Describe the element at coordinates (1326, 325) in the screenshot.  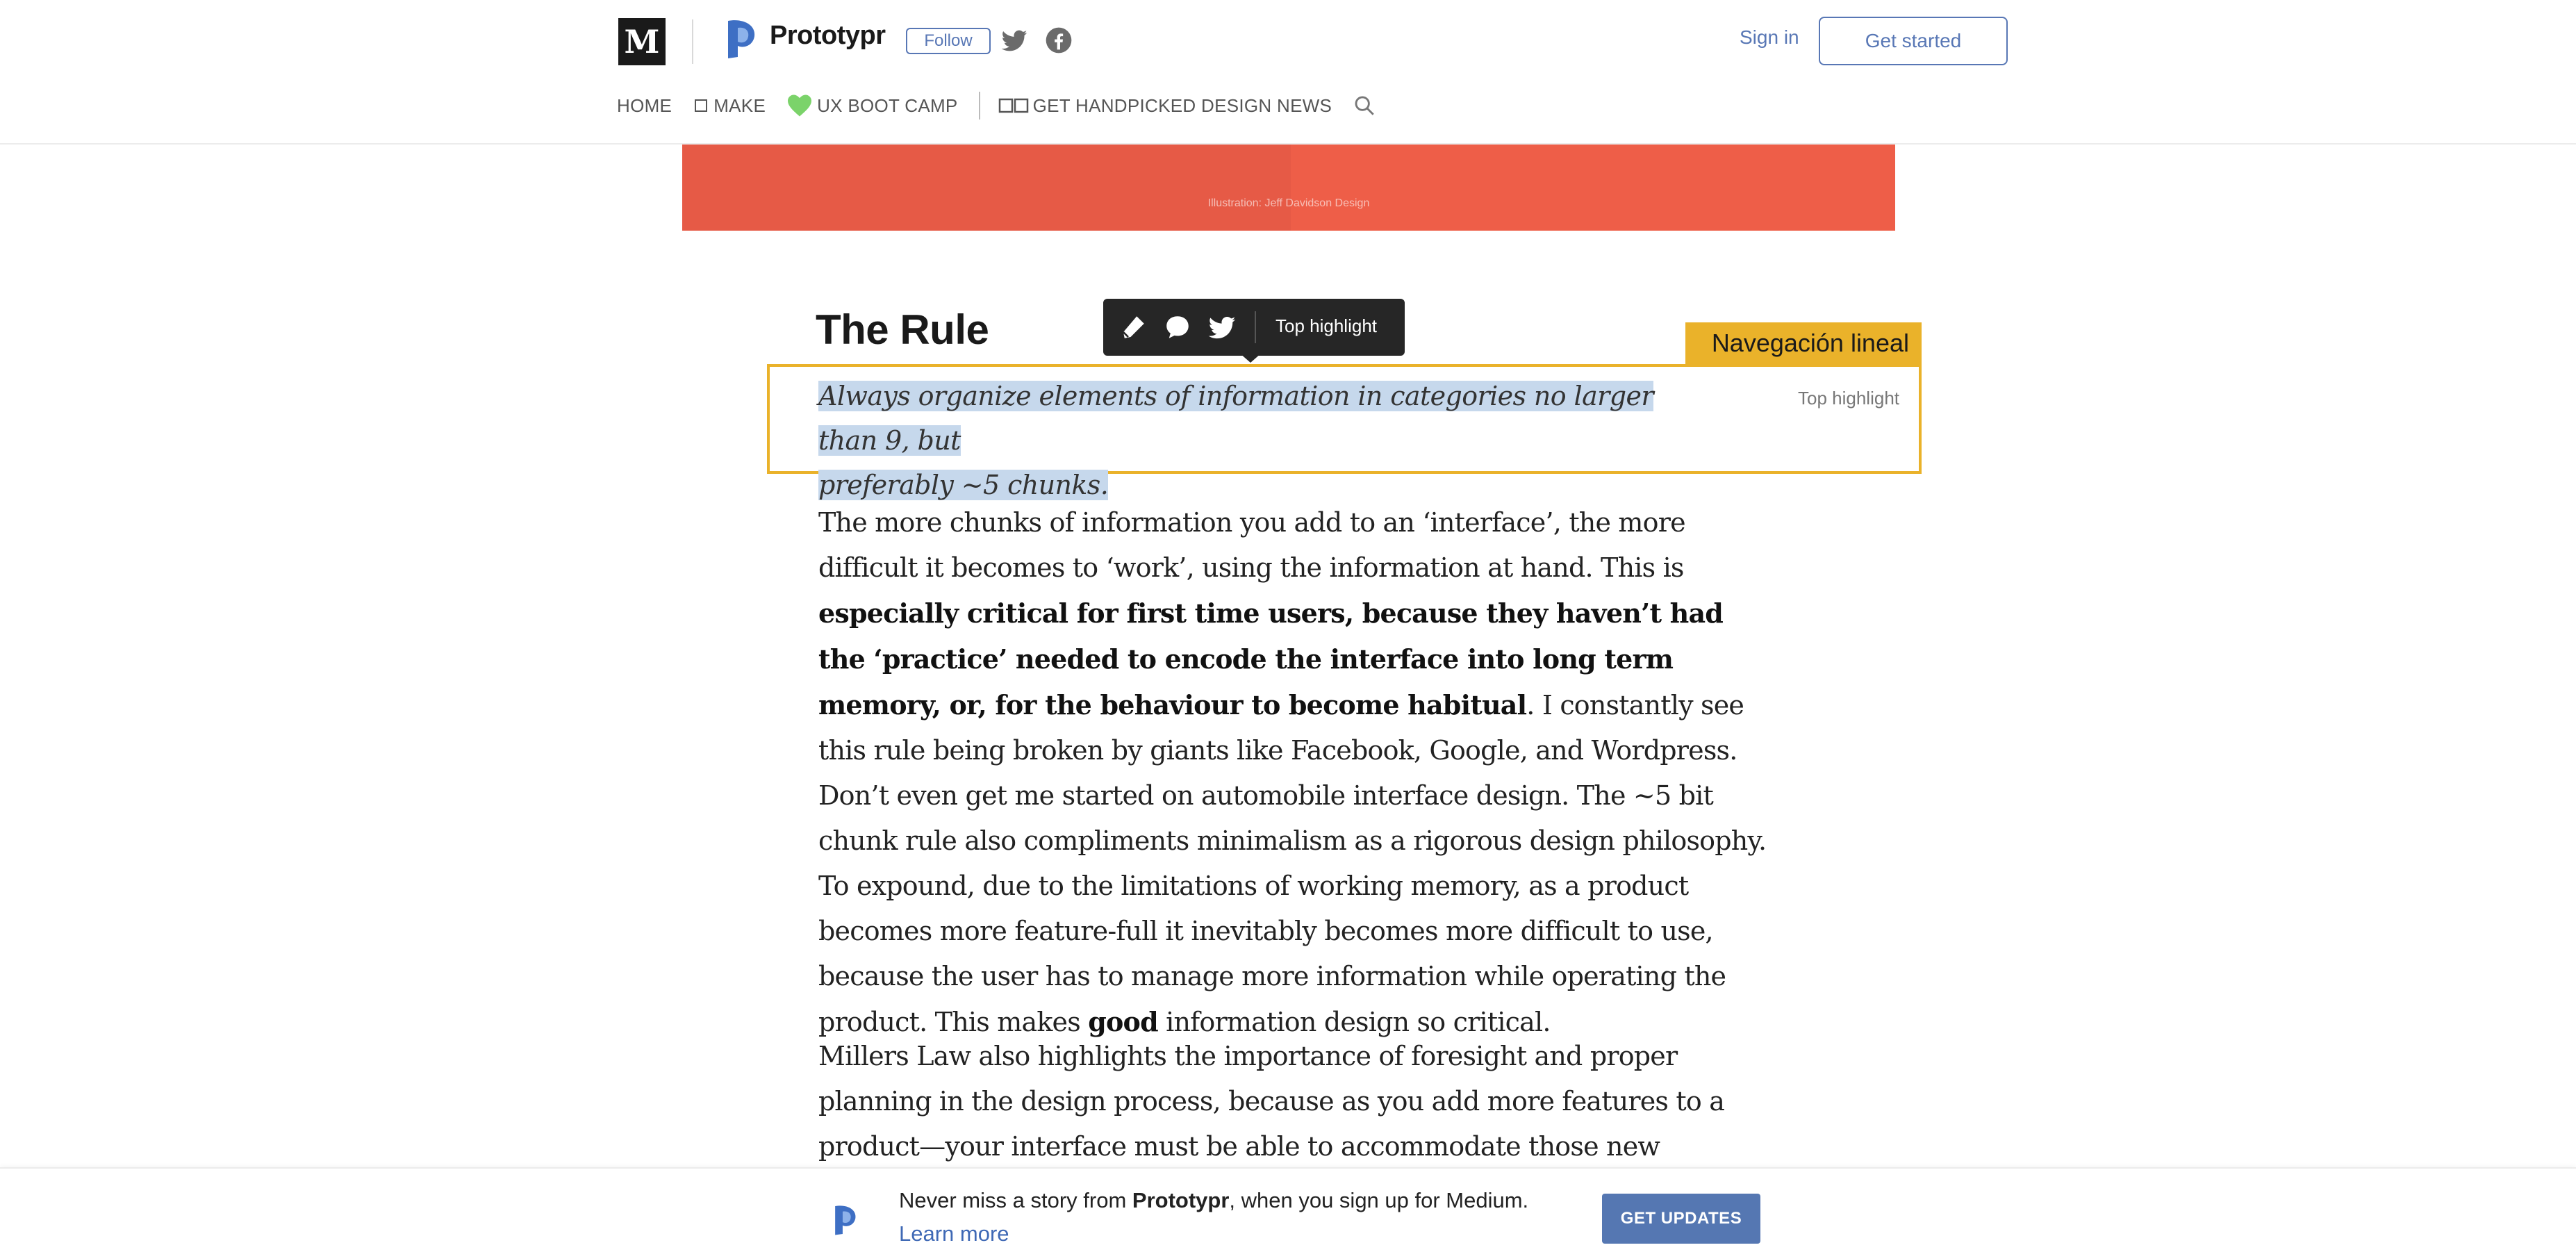
I see `top-highlight-label: Top highlight` at that location.